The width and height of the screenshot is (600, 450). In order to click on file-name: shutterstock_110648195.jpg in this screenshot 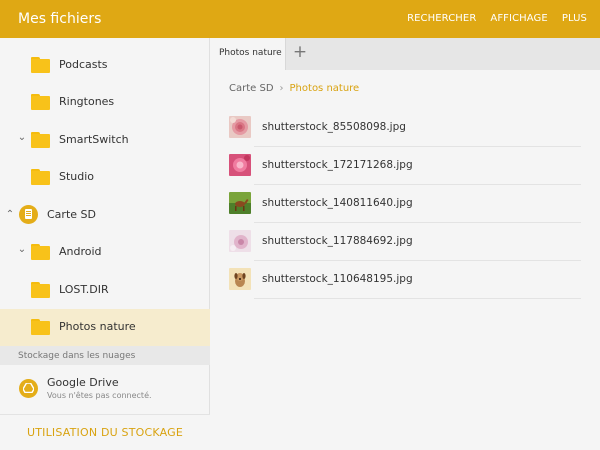, I will do `click(337, 279)`.